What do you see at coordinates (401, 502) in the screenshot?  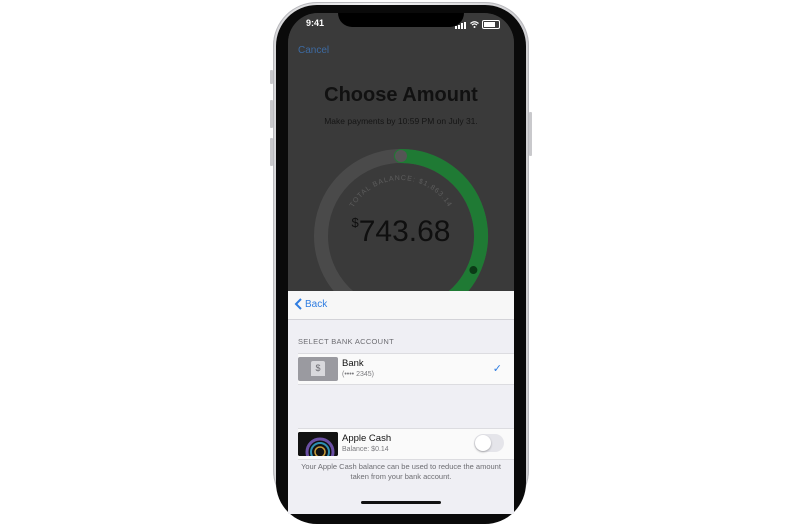 I see `home-indicator` at bounding box center [401, 502].